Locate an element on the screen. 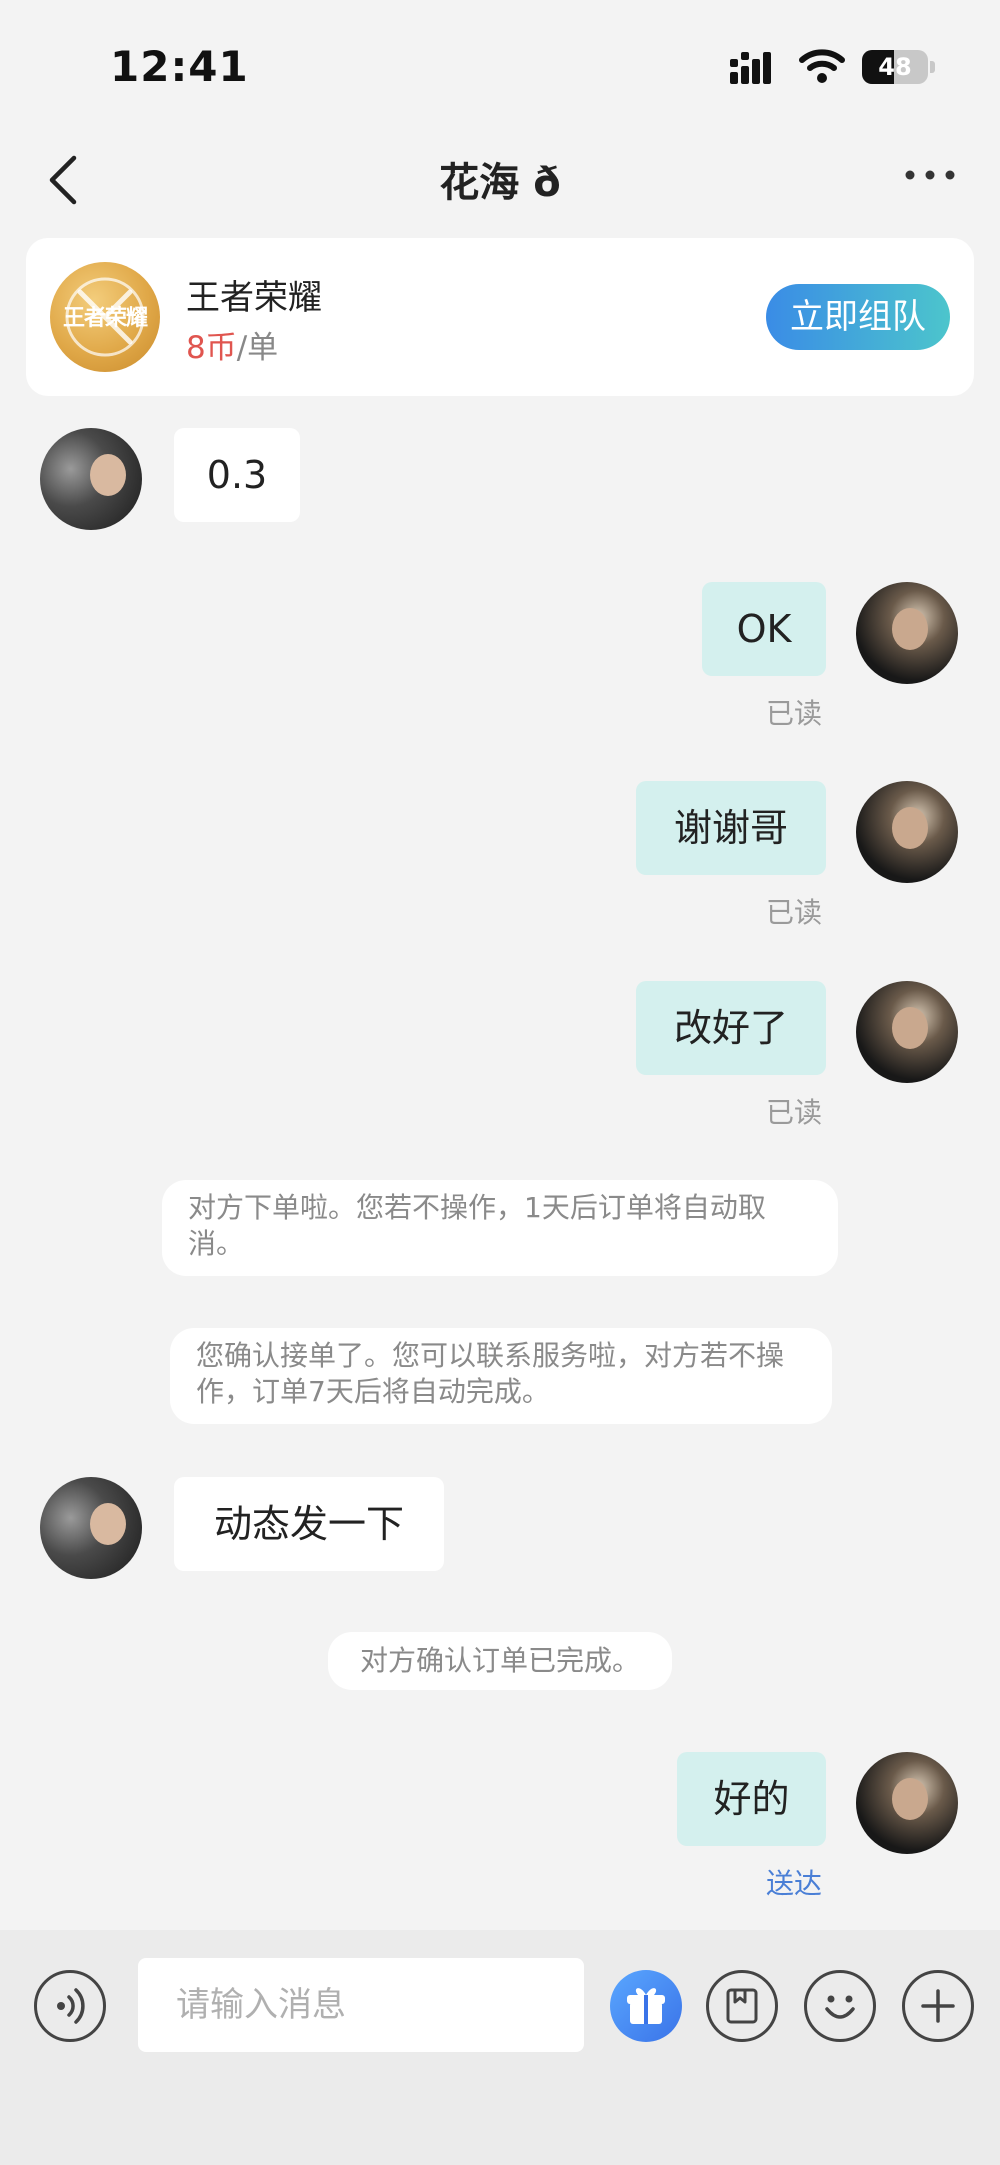 The image size is (1000, 2165). battery-icon: 48 is located at coordinates (898, 67).